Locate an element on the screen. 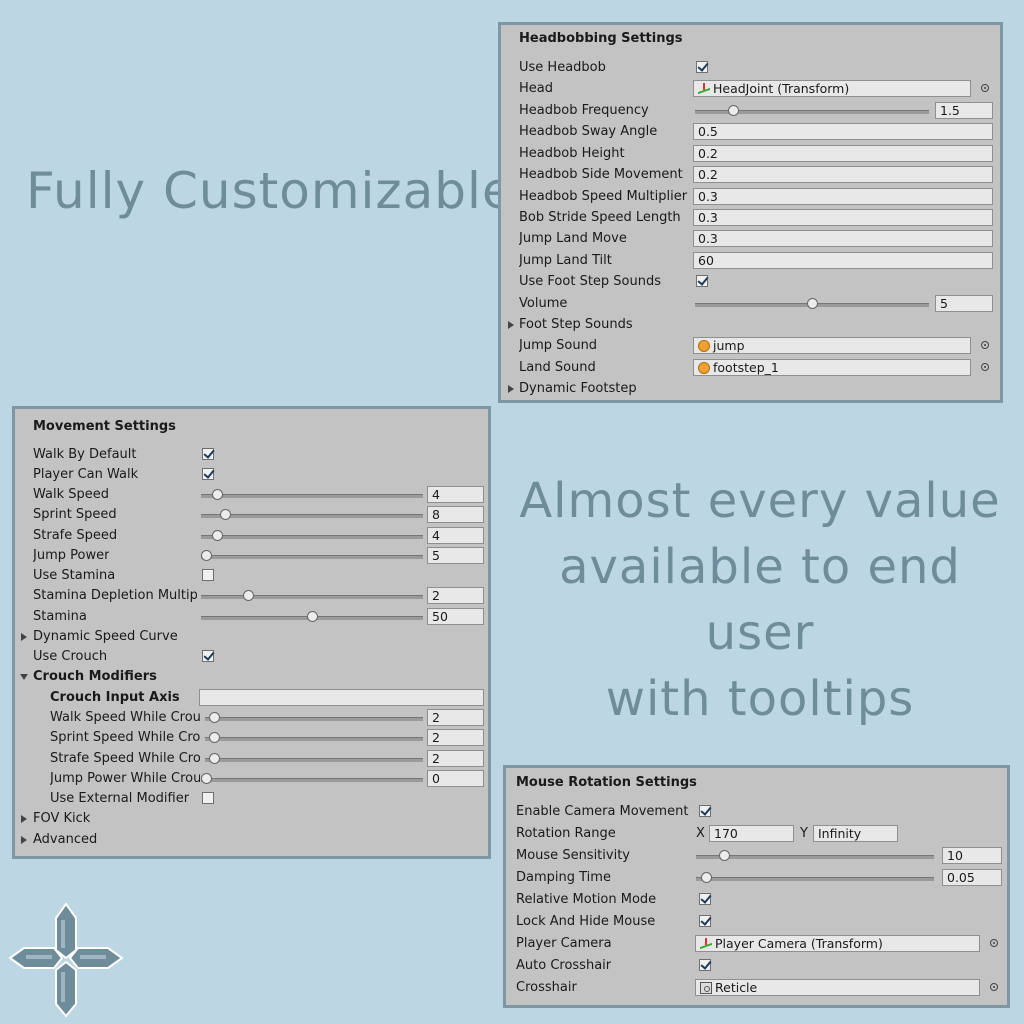 This screenshot has height=1024, width=1024. walk-speed-slider-knob is located at coordinates (217, 494).